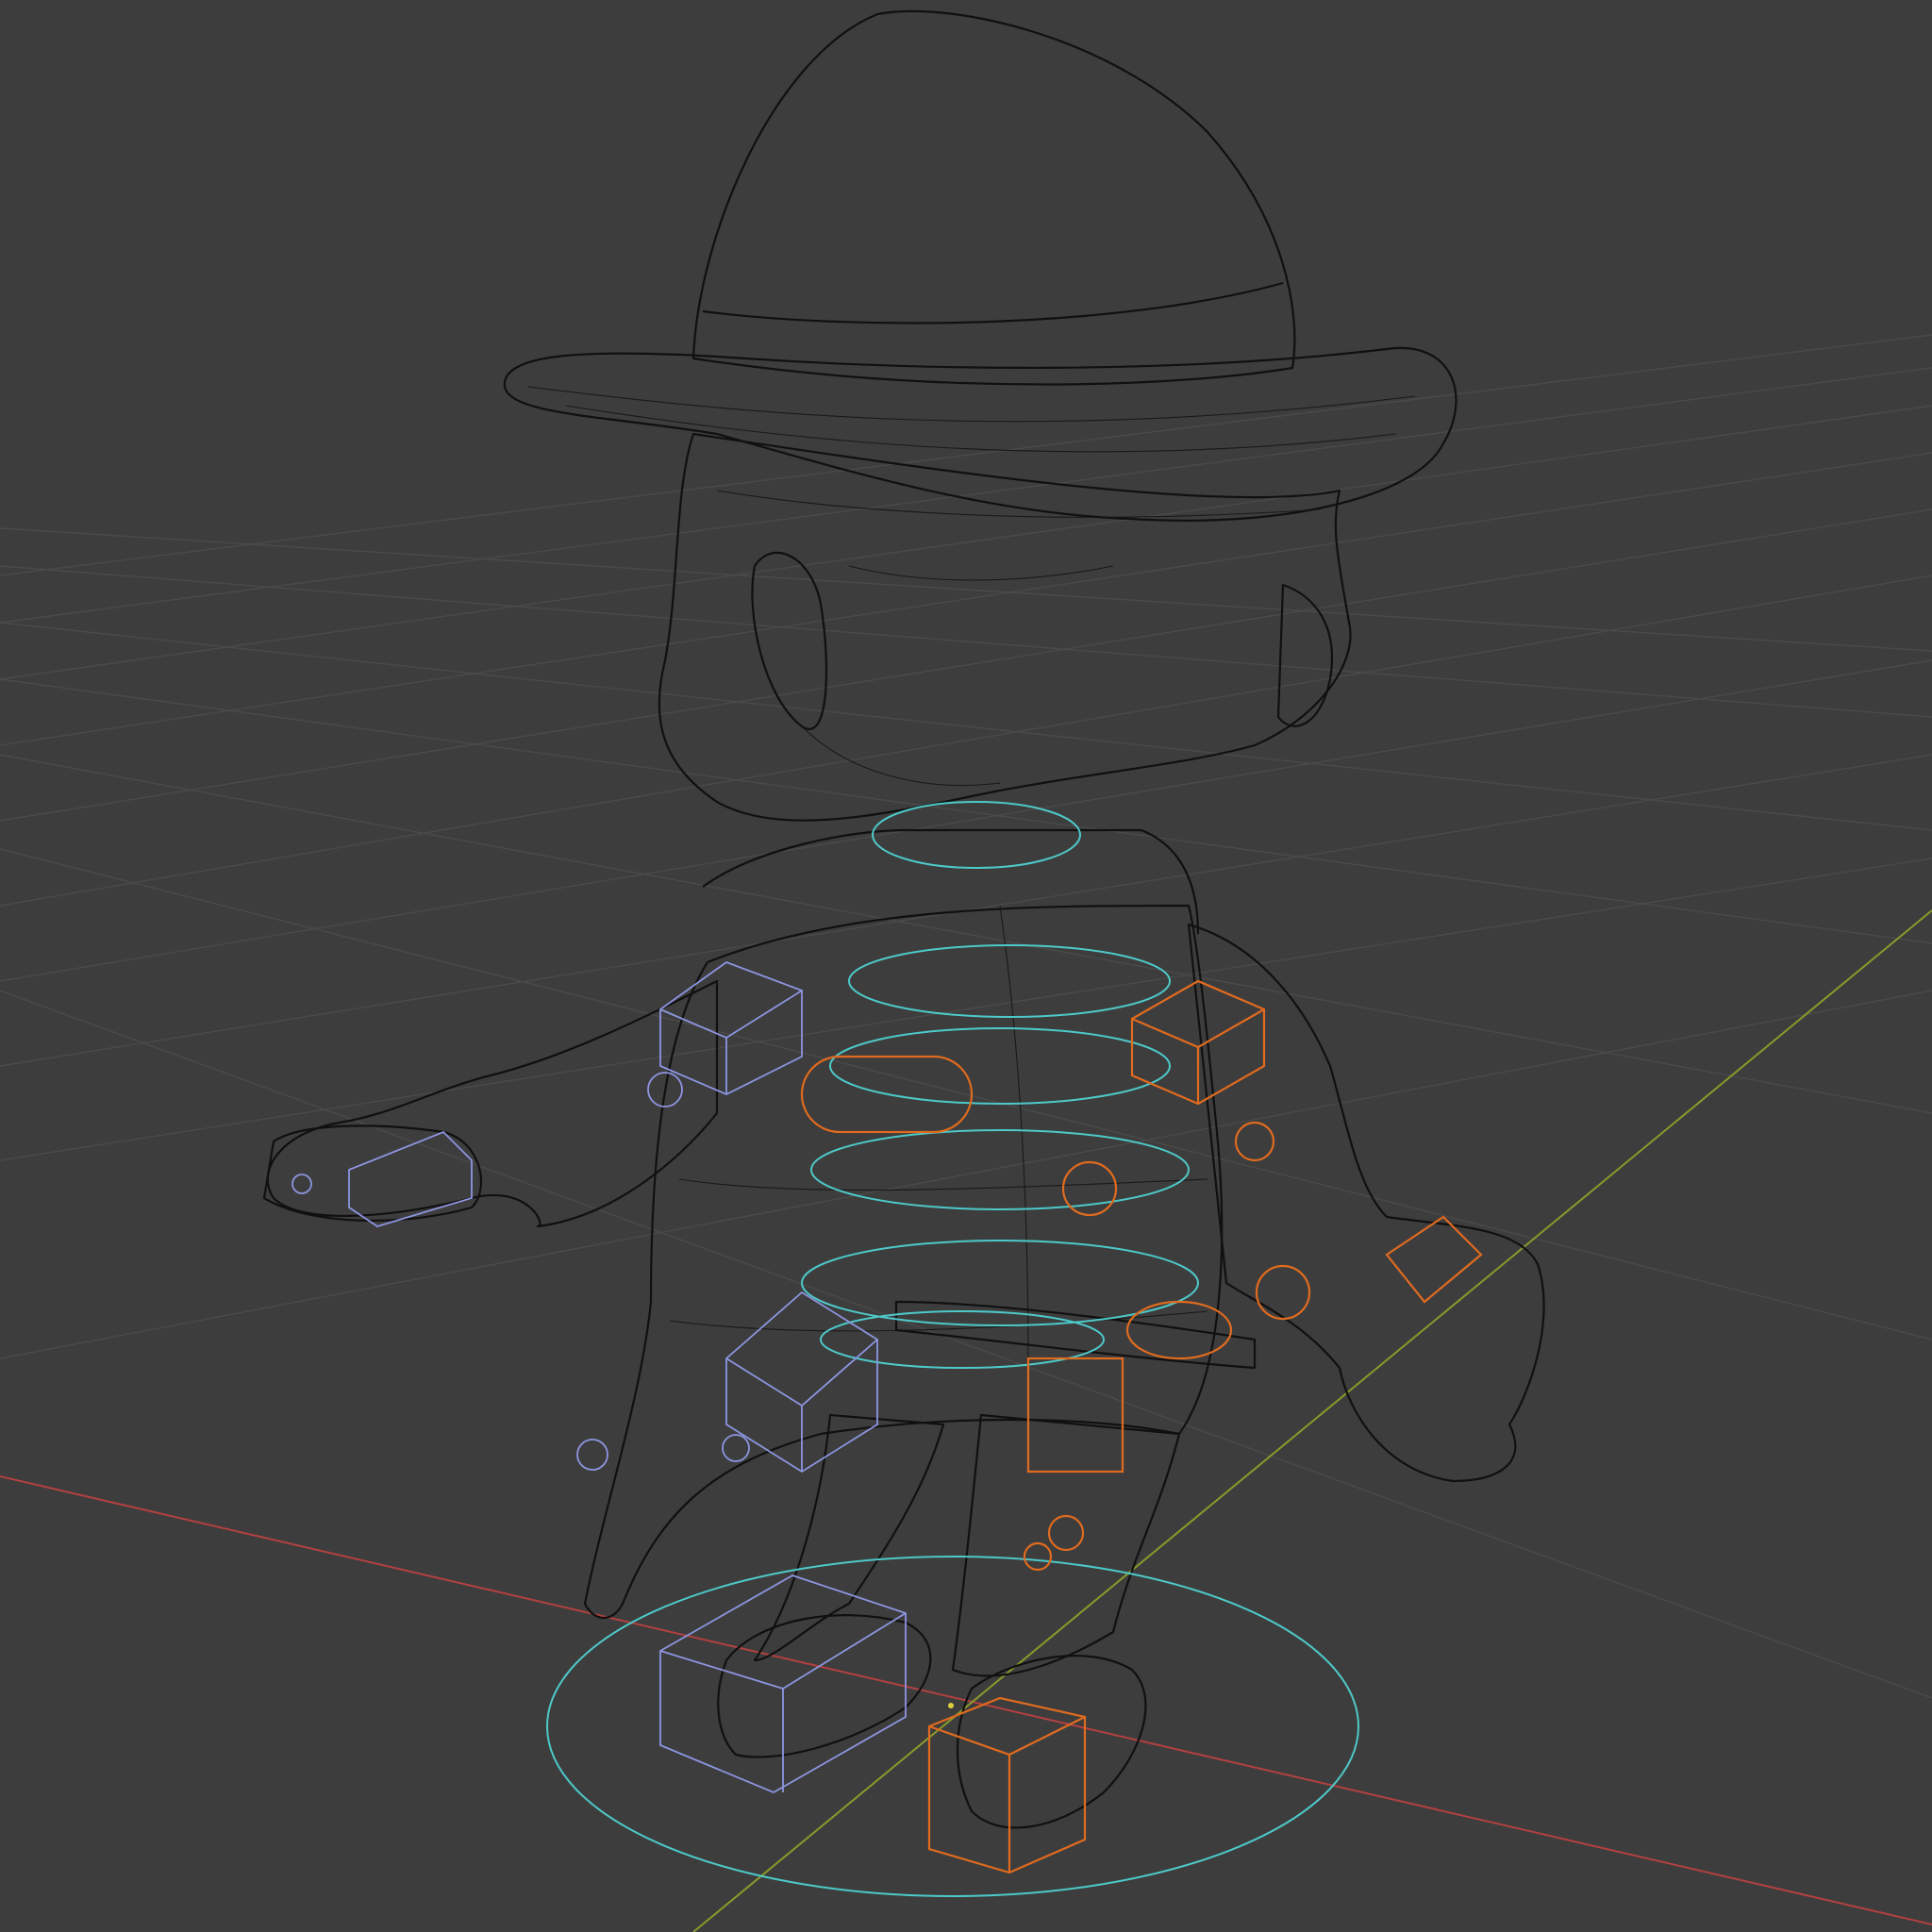  I want to click on shoe-right, so click(1052, 1742).